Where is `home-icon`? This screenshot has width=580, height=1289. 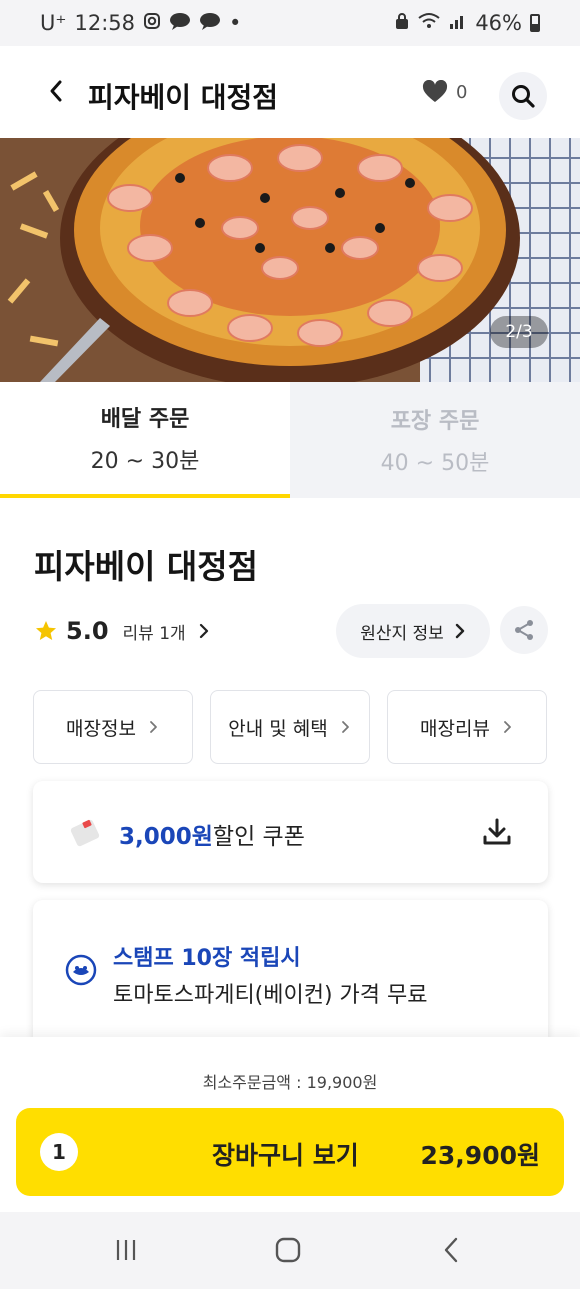 home-icon is located at coordinates (288, 1250).